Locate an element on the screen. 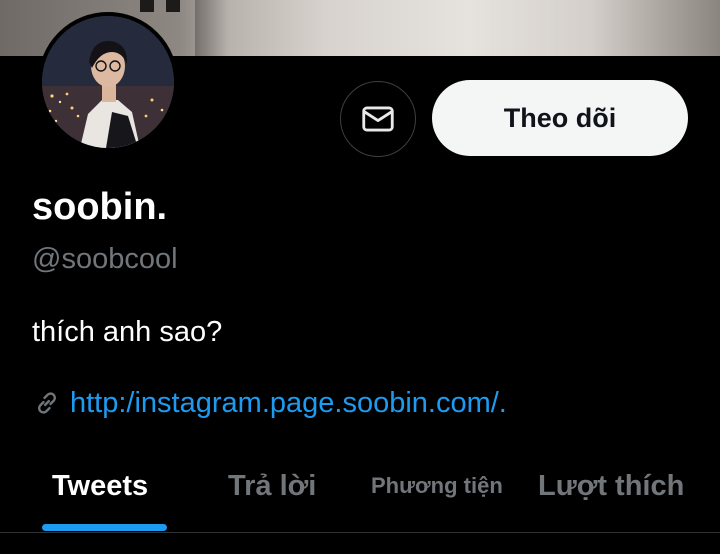 Image resolution: width=720 pixels, height=554 pixels. profile-website: http:/instagram.page.soobin.com/. is located at coordinates (269, 403).